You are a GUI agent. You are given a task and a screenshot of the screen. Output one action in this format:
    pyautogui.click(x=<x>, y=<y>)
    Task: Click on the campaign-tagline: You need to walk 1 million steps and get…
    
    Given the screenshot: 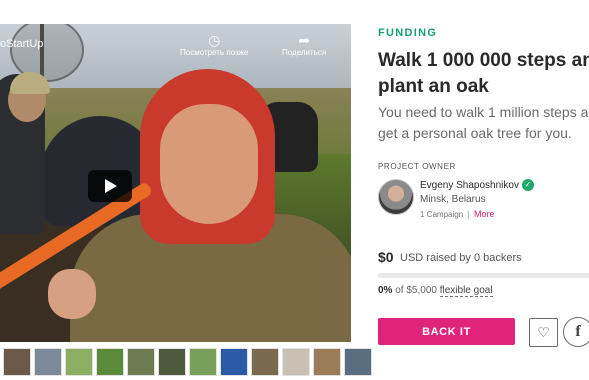 What is the action you would take?
    pyautogui.click(x=483, y=122)
    